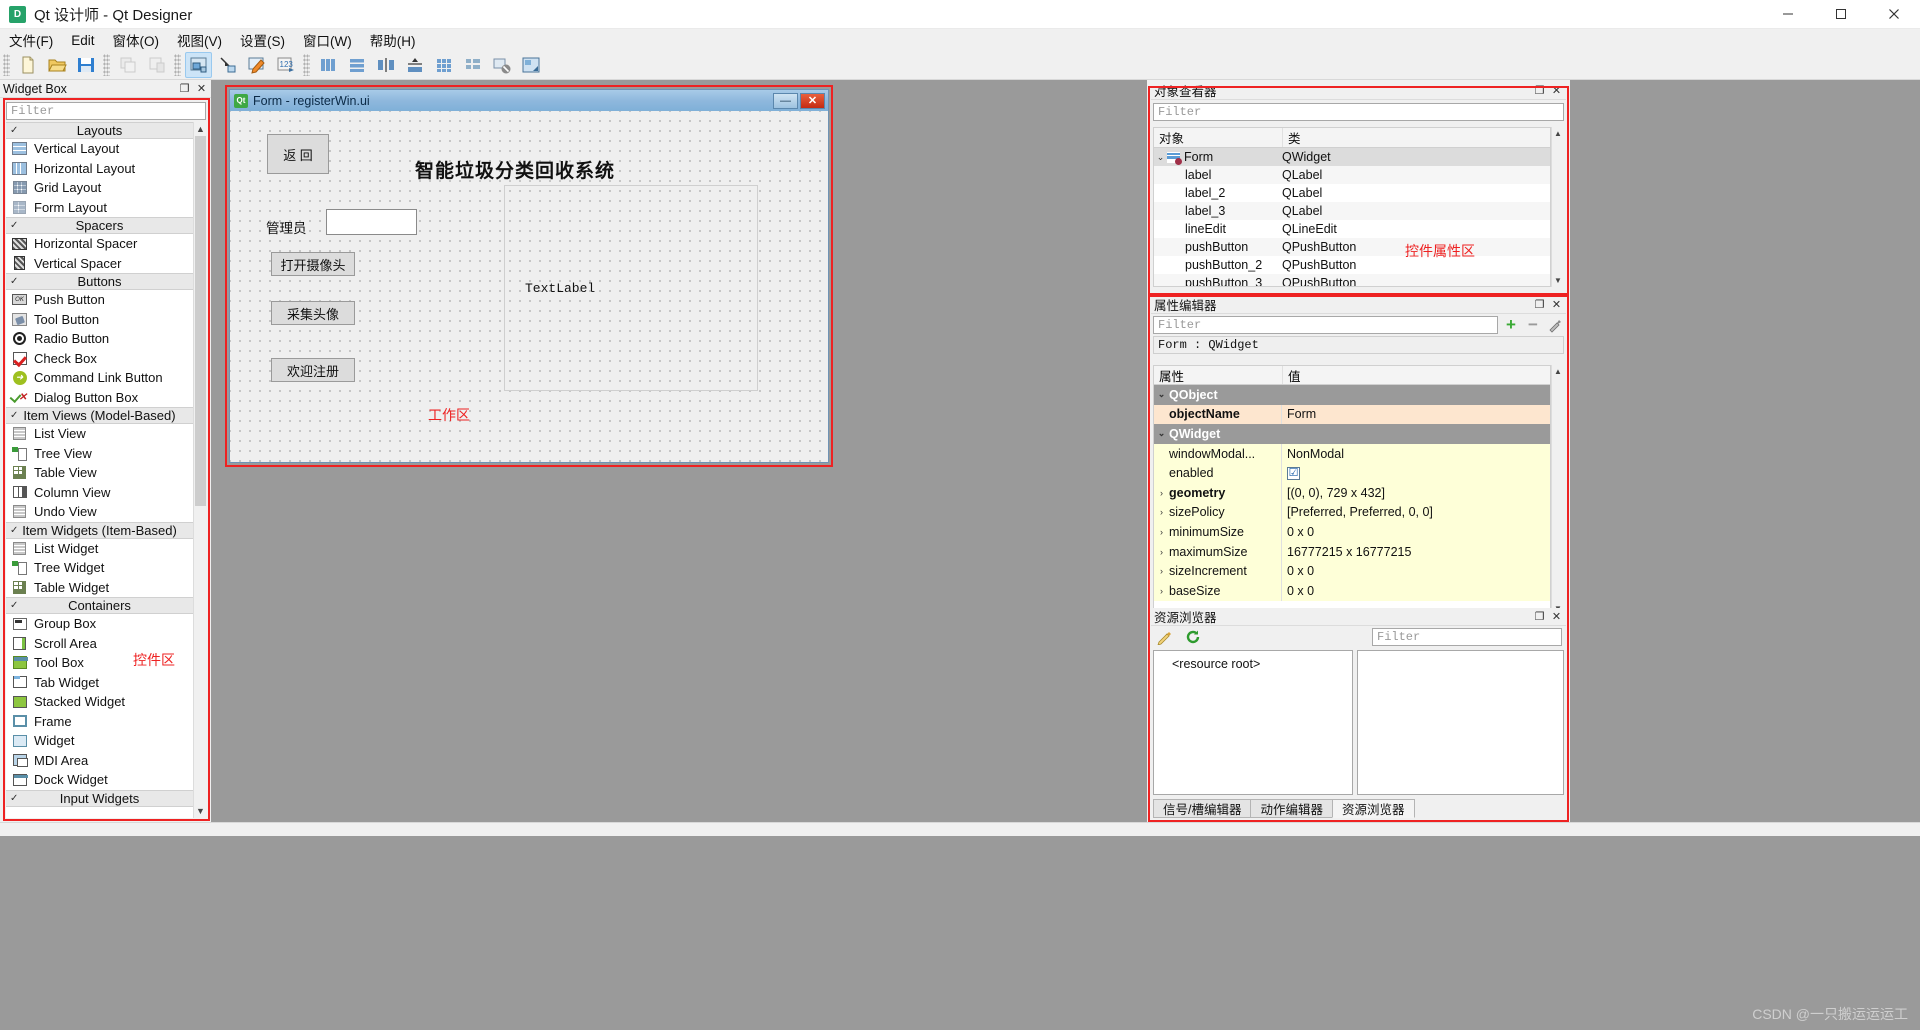  Describe the element at coordinates (1539, 90) in the screenshot. I see `object-inspector-float-button: ❐` at that location.